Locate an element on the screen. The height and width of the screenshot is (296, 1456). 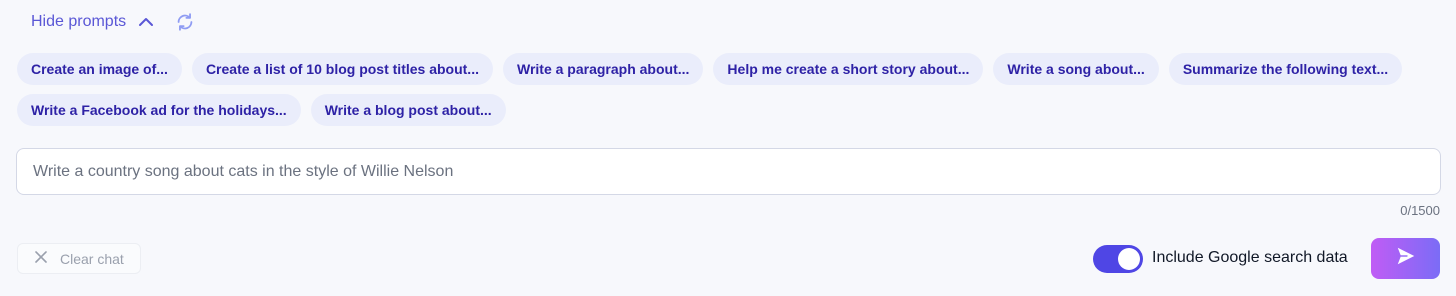
google-search-toggle is located at coordinates (1118, 259).